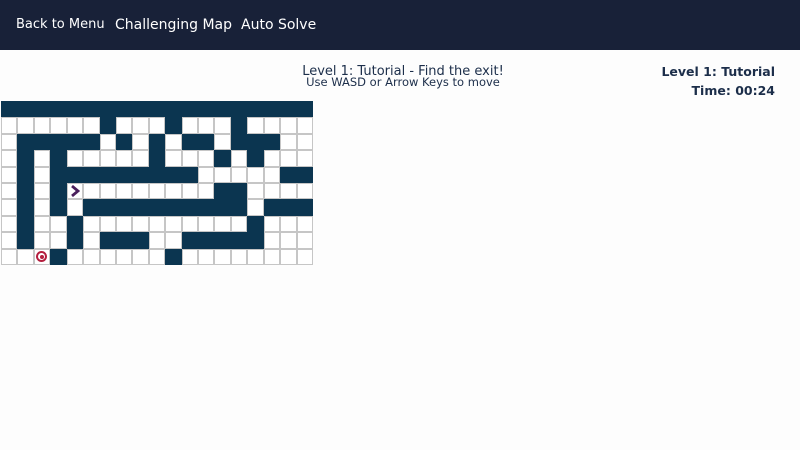  I want to click on level-indicator: Level 1: Tutorial, so click(718, 71).